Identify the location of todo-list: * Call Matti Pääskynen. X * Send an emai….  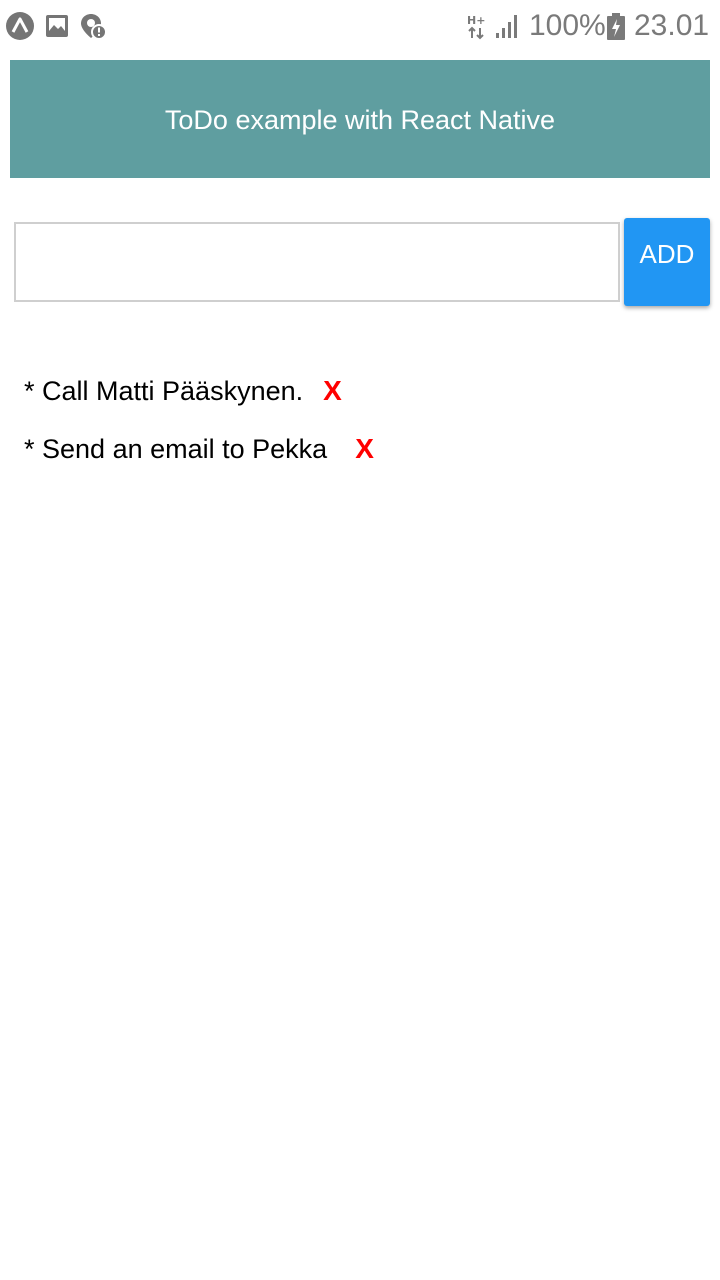
(199, 420).